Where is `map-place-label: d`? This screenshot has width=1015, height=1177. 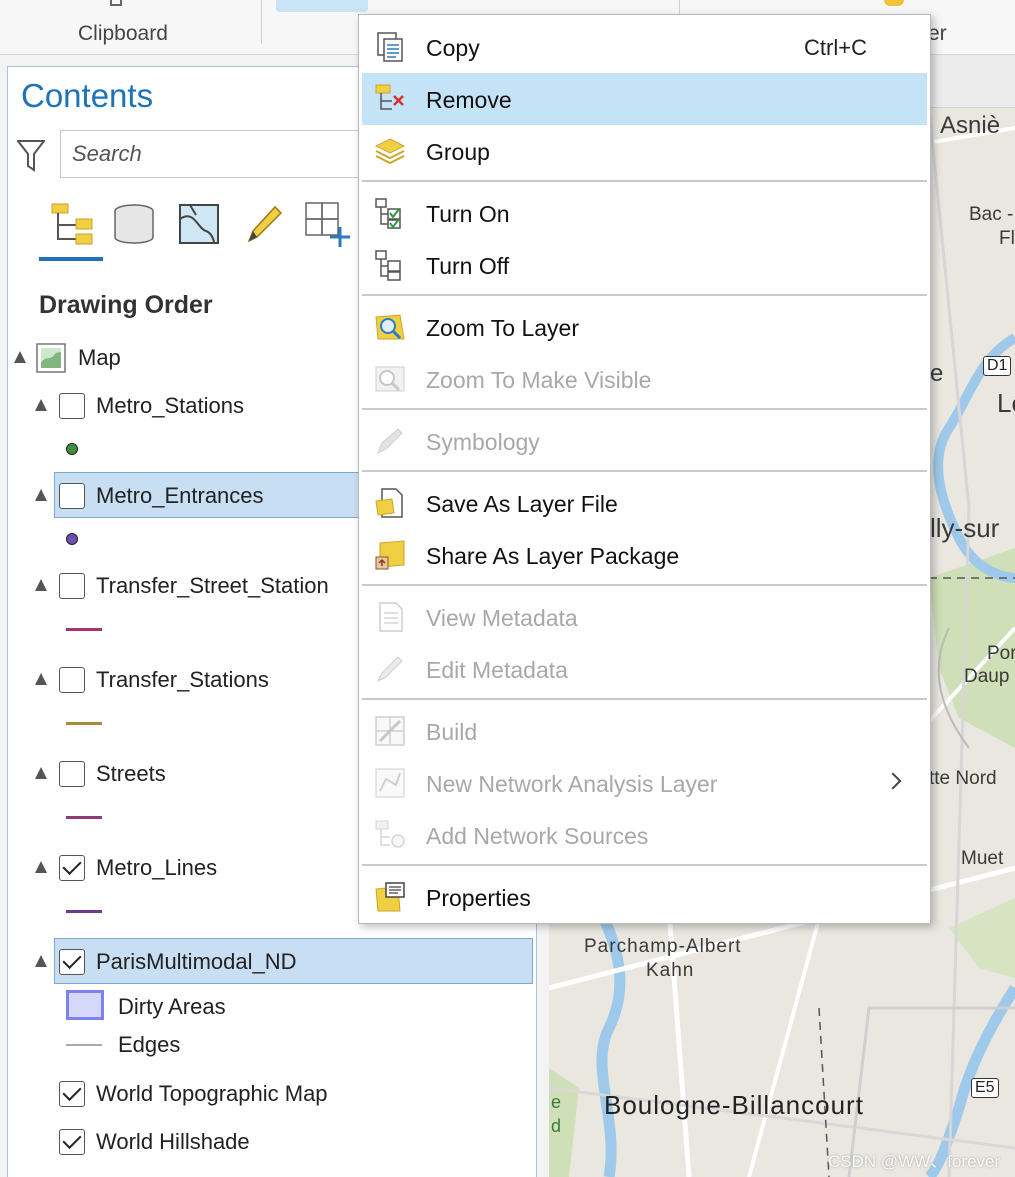 map-place-label: d is located at coordinates (556, 1126).